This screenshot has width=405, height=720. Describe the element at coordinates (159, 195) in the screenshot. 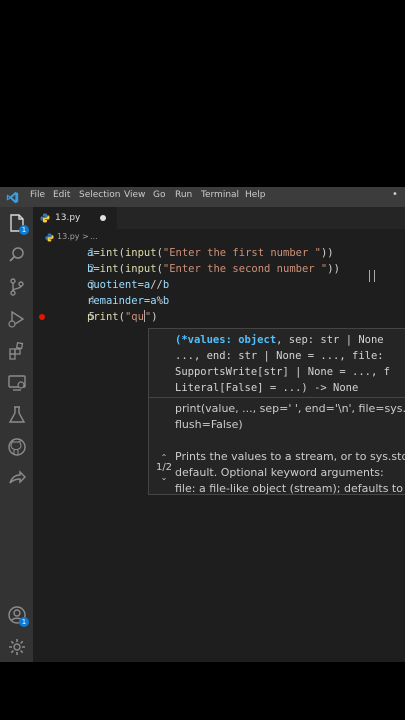

I see `menu-go: Go` at that location.